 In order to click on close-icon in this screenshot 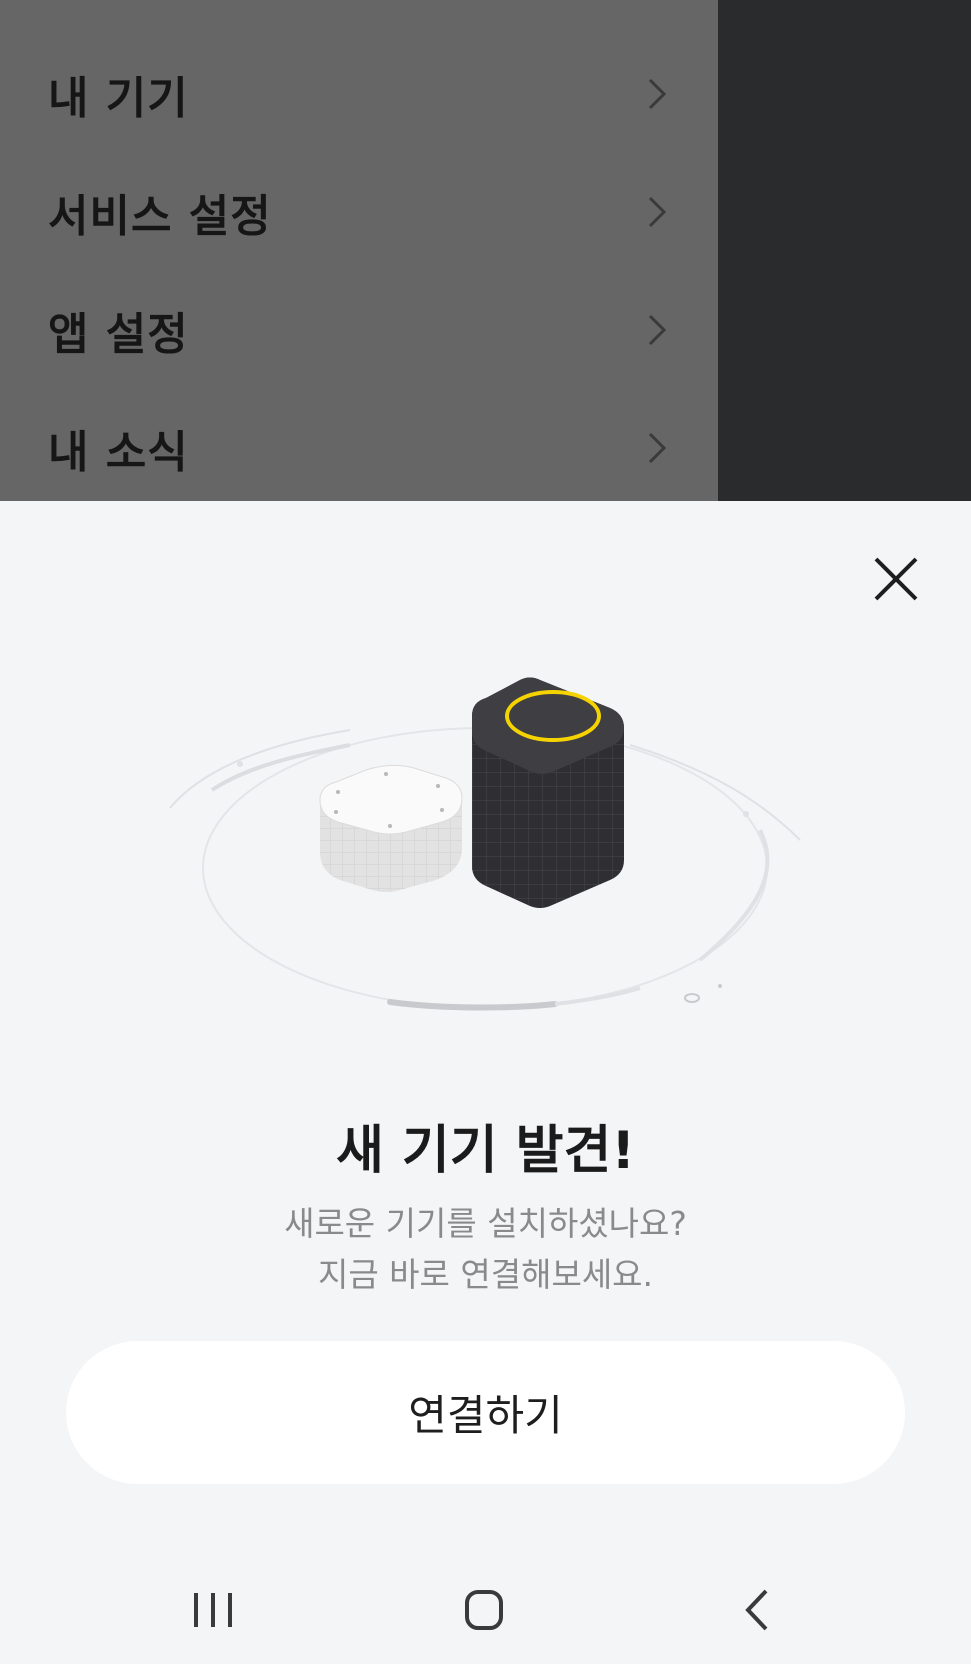, I will do `click(896, 579)`.